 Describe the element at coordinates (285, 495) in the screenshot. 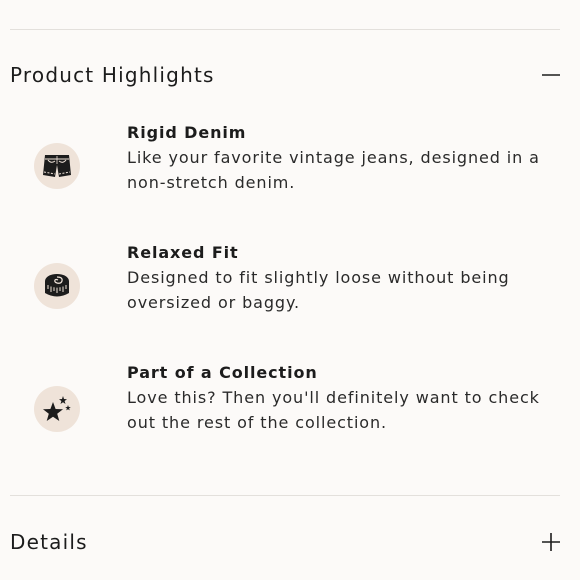

I see `section-divider` at that location.